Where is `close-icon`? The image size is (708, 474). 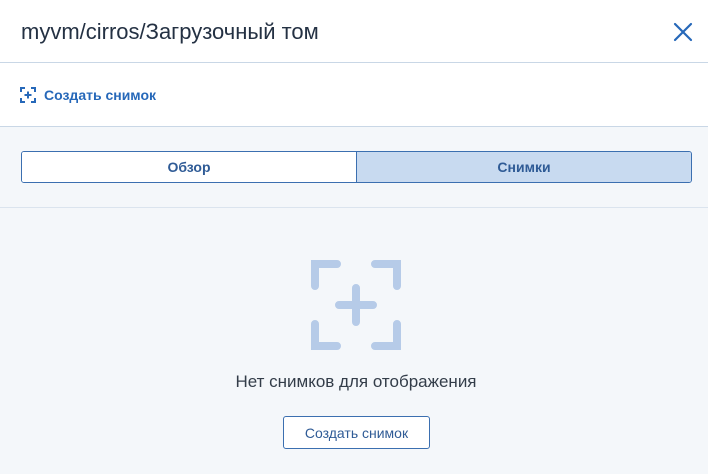
close-icon is located at coordinates (683, 32).